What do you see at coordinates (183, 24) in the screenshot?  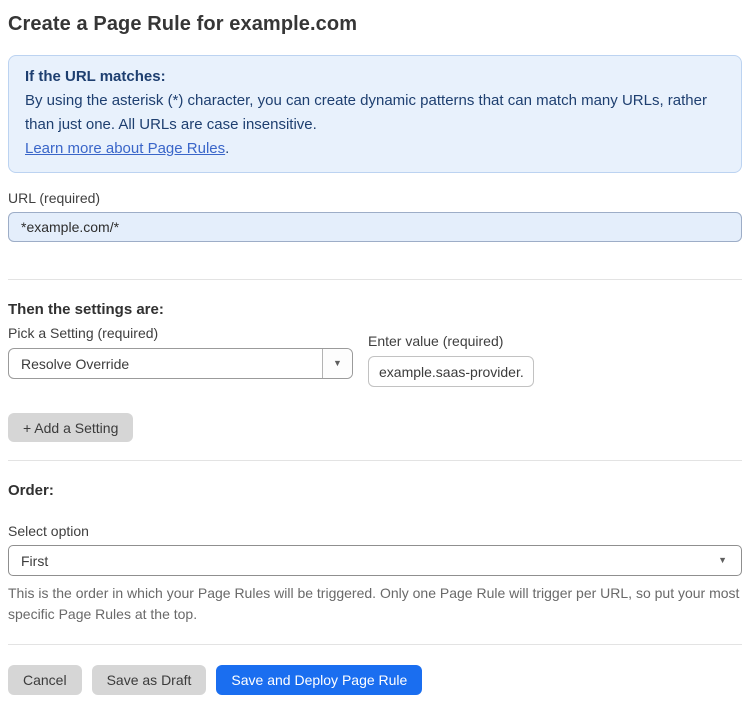 I see `page-title: Create a Page Rule for example.com` at bounding box center [183, 24].